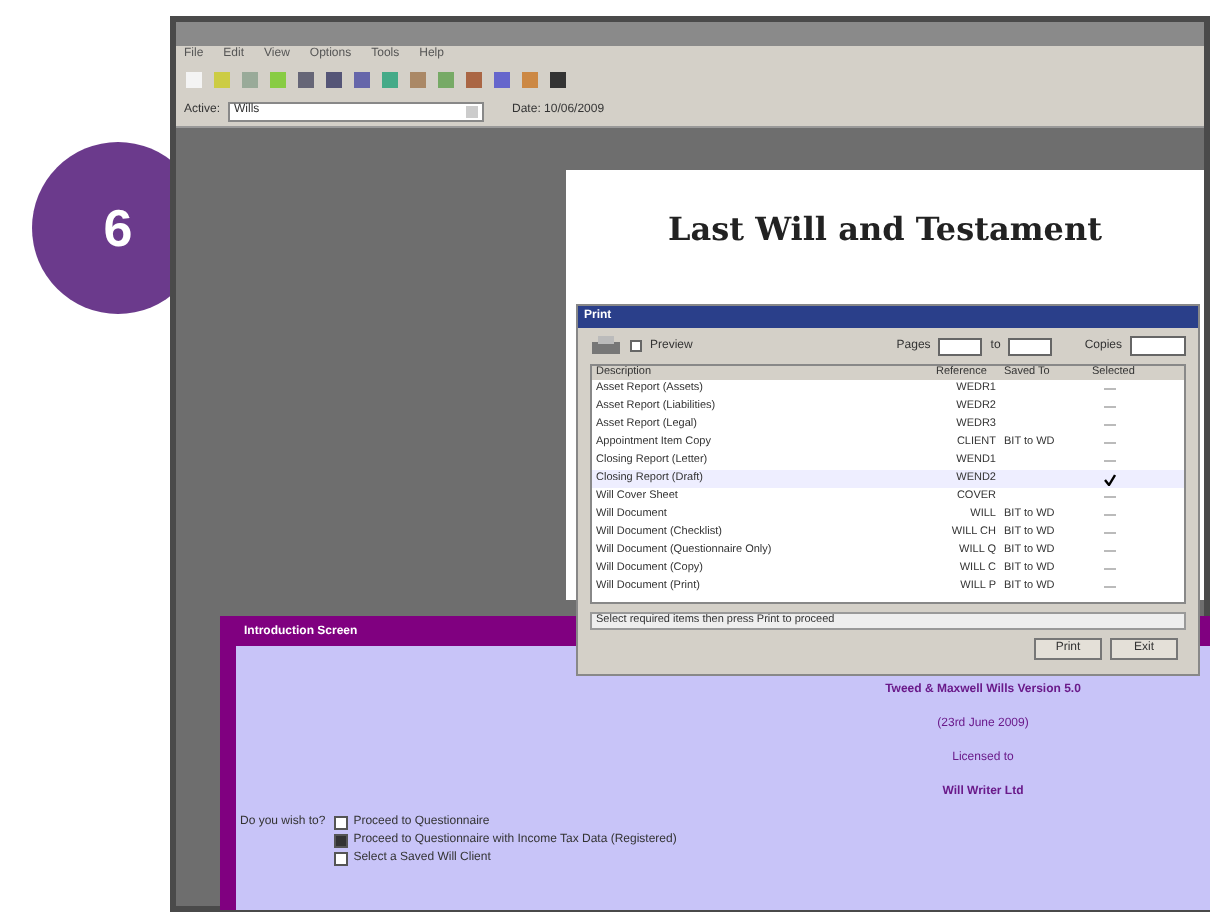 The height and width of the screenshot is (918, 1232). What do you see at coordinates (1158, 346) in the screenshot?
I see `copies-field` at bounding box center [1158, 346].